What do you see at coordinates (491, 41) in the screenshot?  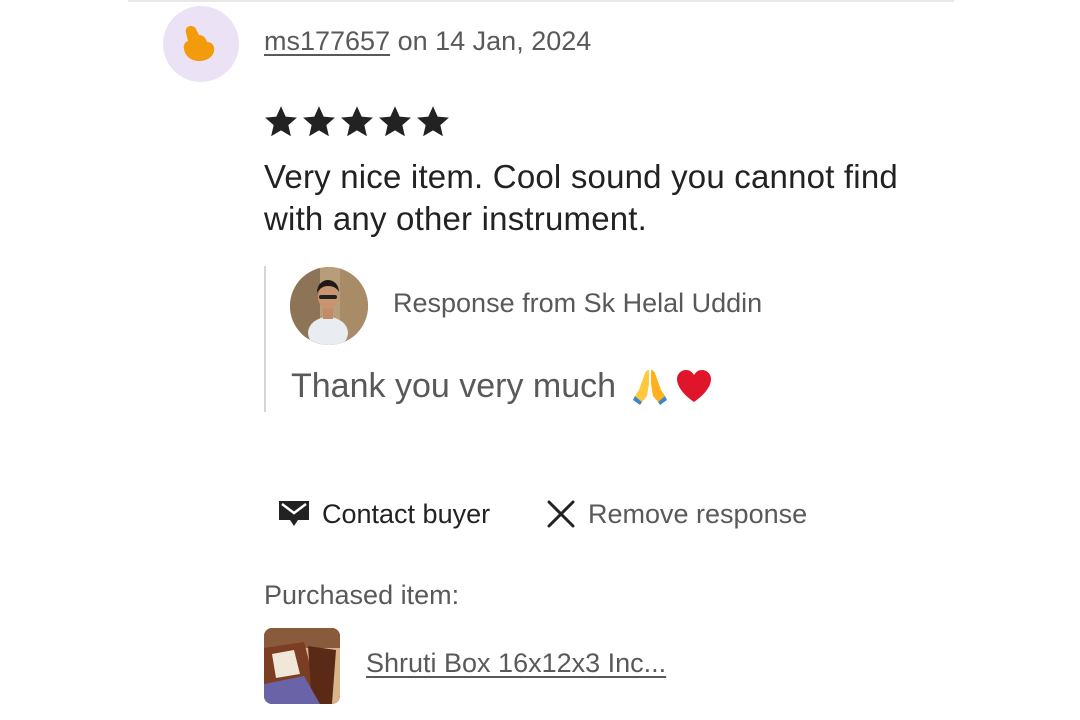 I see `review-date: on 14 Jan, 2024` at bounding box center [491, 41].